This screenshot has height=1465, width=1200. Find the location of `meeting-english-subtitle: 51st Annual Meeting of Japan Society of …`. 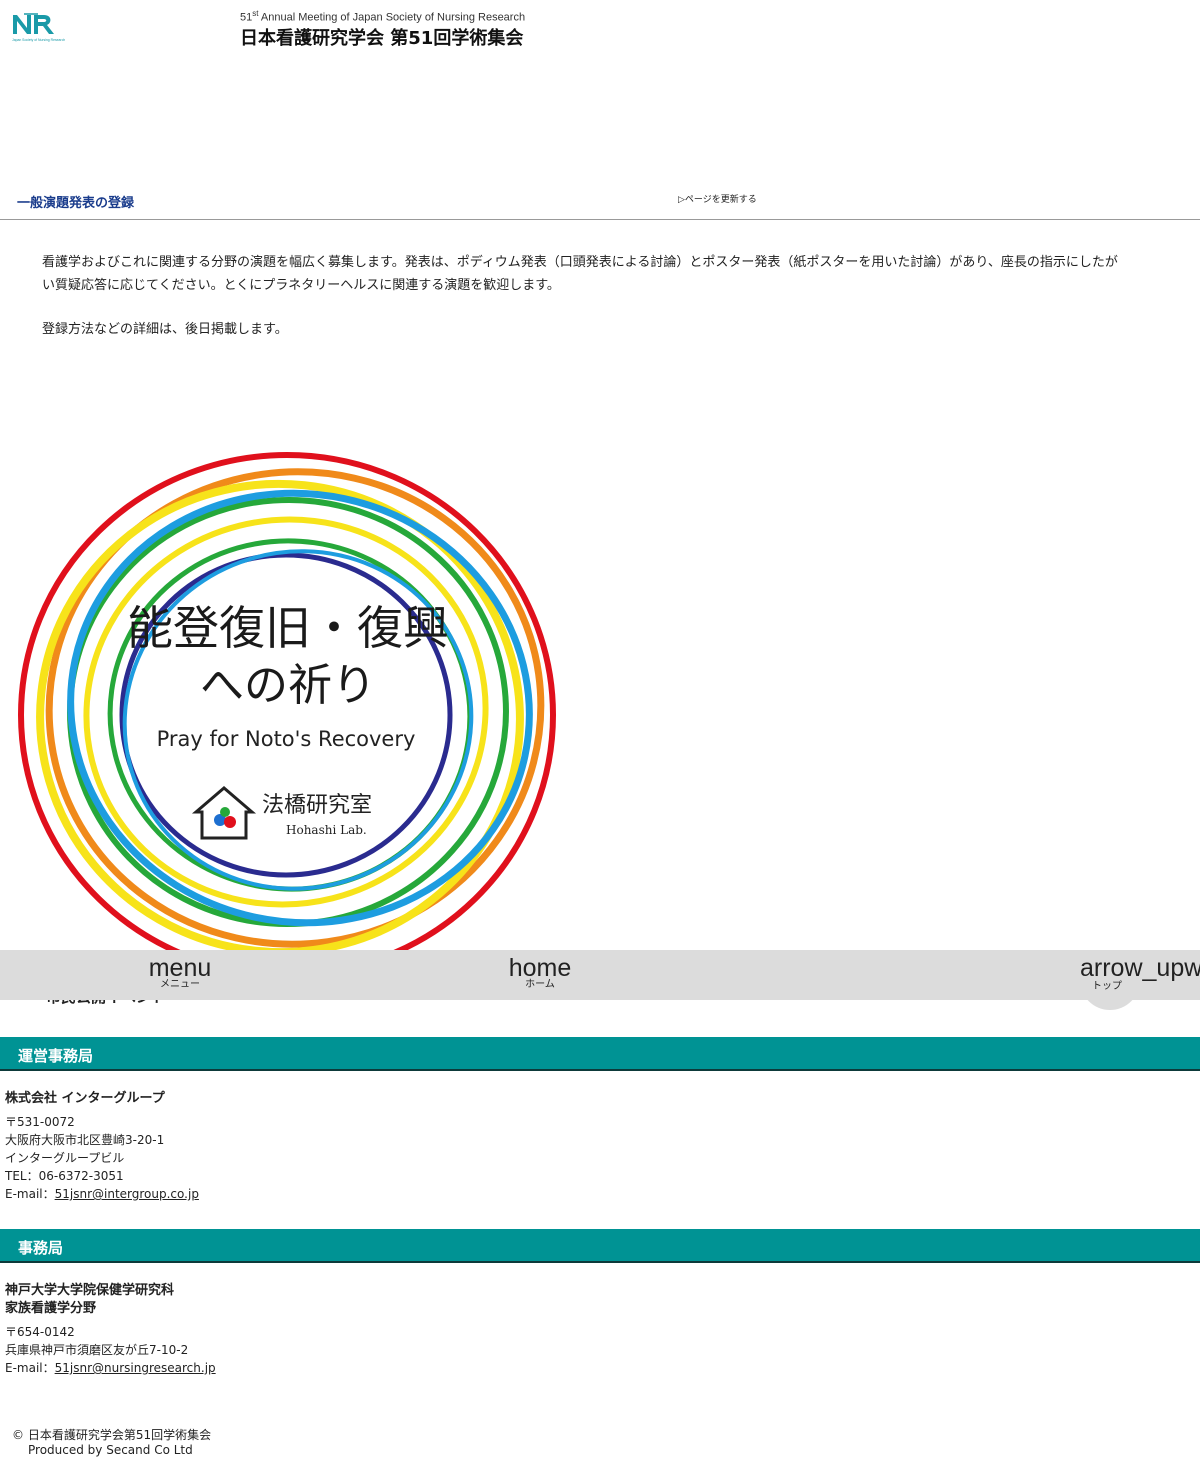

meeting-english-subtitle: 51st Annual Meeting of Japan Society of … is located at coordinates (383, 16).